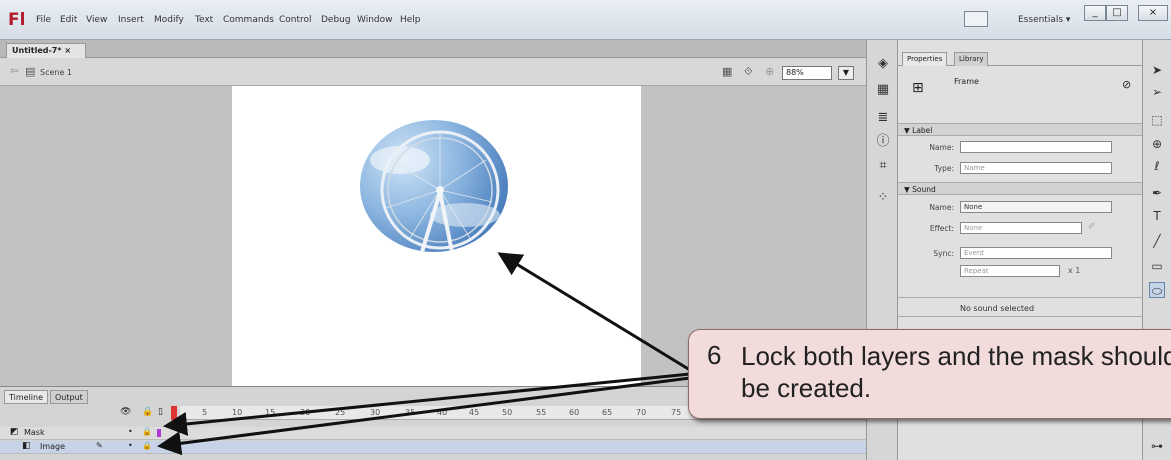 The width and height of the screenshot is (1171, 460). What do you see at coordinates (1036, 168) in the screenshot?
I see `label-type-select: Name` at bounding box center [1036, 168].